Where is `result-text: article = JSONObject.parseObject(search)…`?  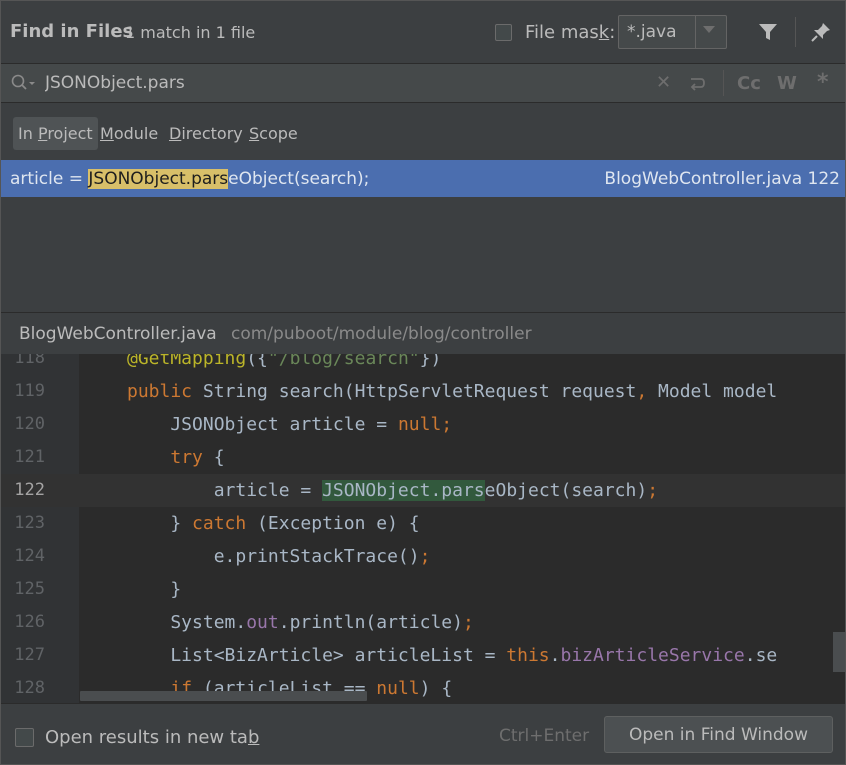 result-text: article = JSONObject.parseObject(search)… is located at coordinates (189, 179).